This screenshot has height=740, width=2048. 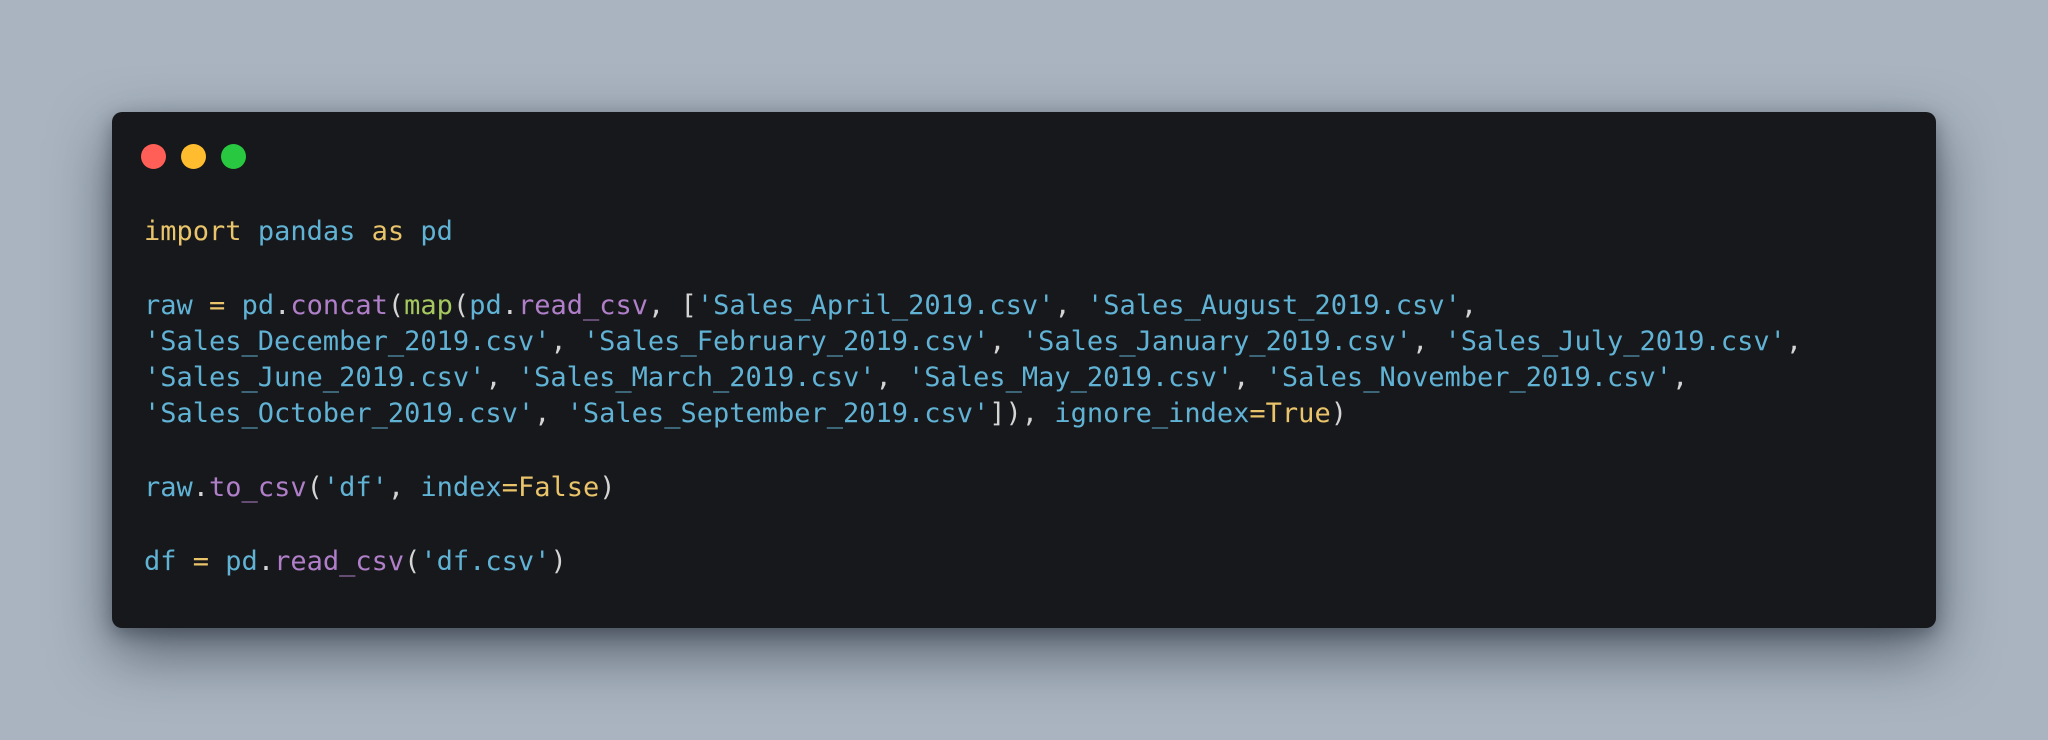 What do you see at coordinates (428, 305) in the screenshot?
I see `builtin-call: map` at bounding box center [428, 305].